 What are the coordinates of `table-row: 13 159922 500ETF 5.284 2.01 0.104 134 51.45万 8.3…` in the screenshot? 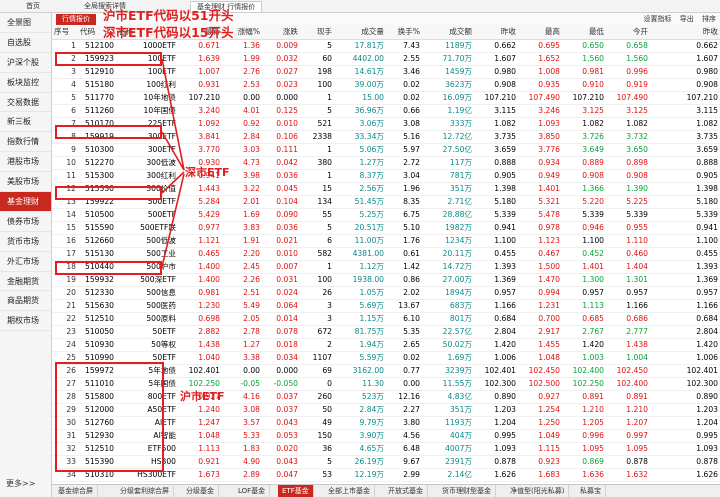 It's located at (386, 202).